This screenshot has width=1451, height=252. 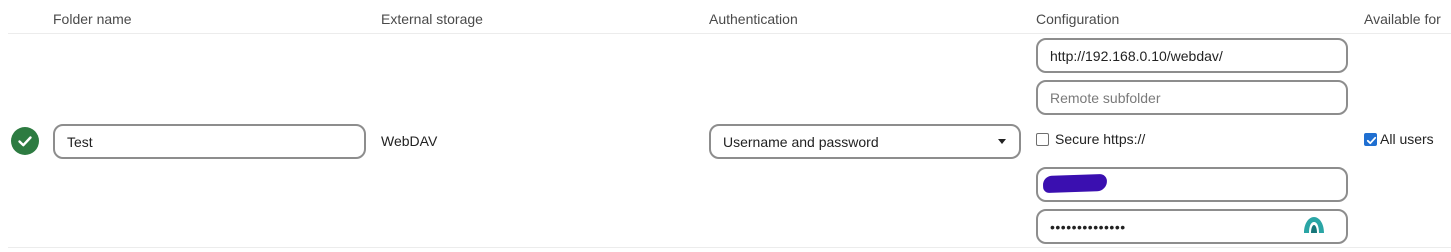 What do you see at coordinates (1088, 227) in the screenshot?
I see `password-mask: ••••••••••••••` at bounding box center [1088, 227].